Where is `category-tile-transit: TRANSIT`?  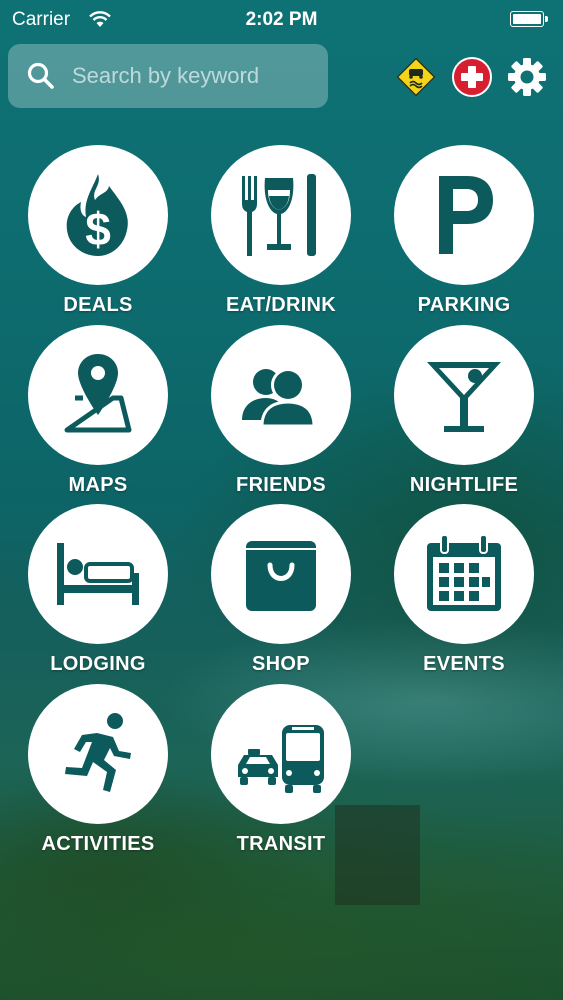
category-tile-transit: TRANSIT is located at coordinates (281, 774).